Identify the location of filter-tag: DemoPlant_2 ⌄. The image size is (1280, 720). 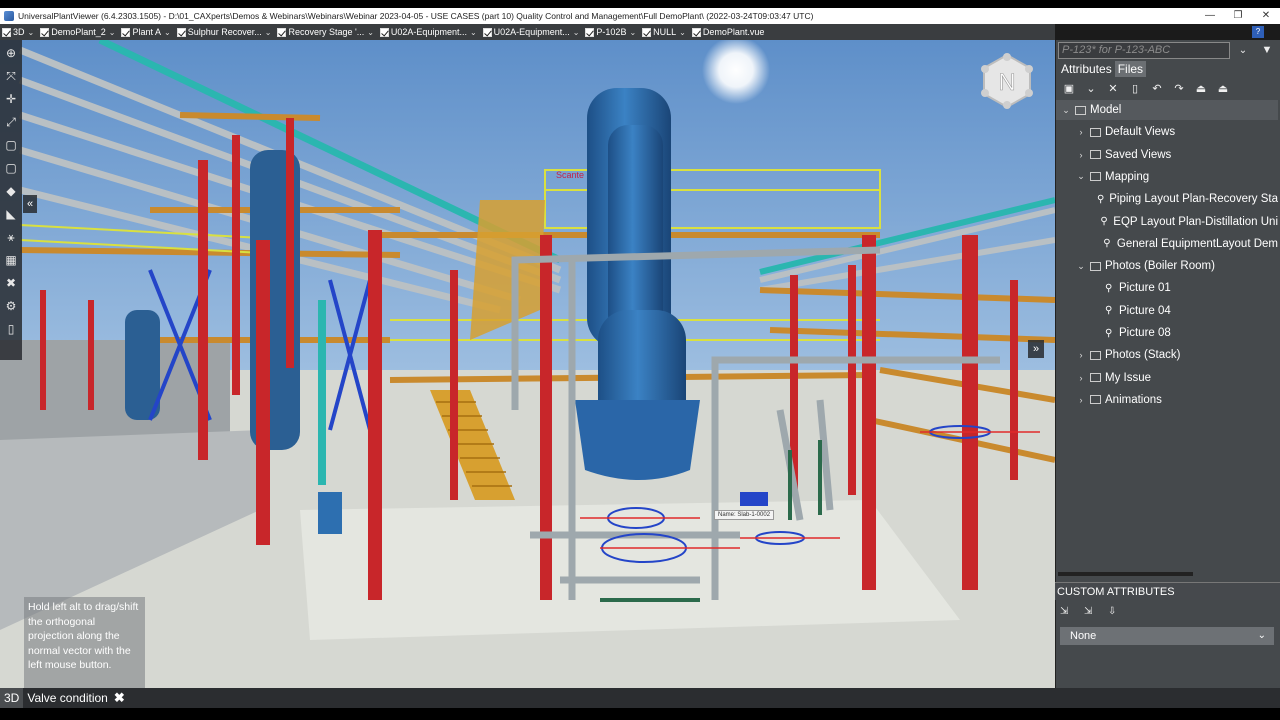
(77, 32).